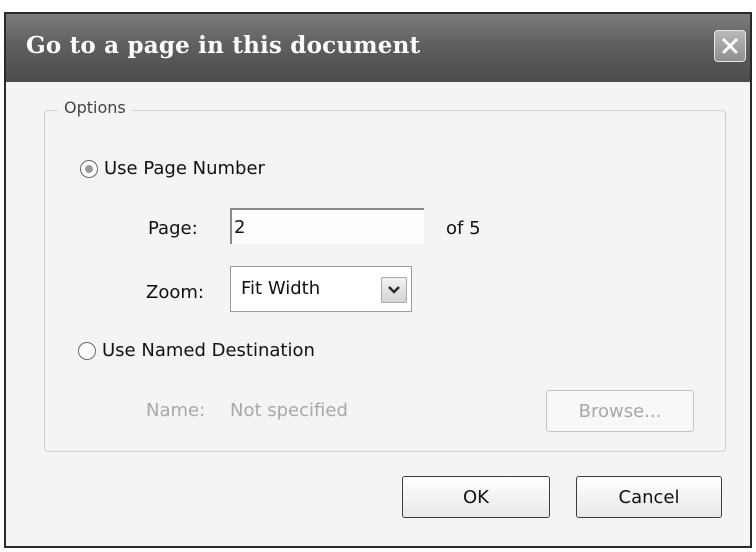  What do you see at coordinates (223, 45) in the screenshot?
I see `dialog-title: Go to a page in this document` at bounding box center [223, 45].